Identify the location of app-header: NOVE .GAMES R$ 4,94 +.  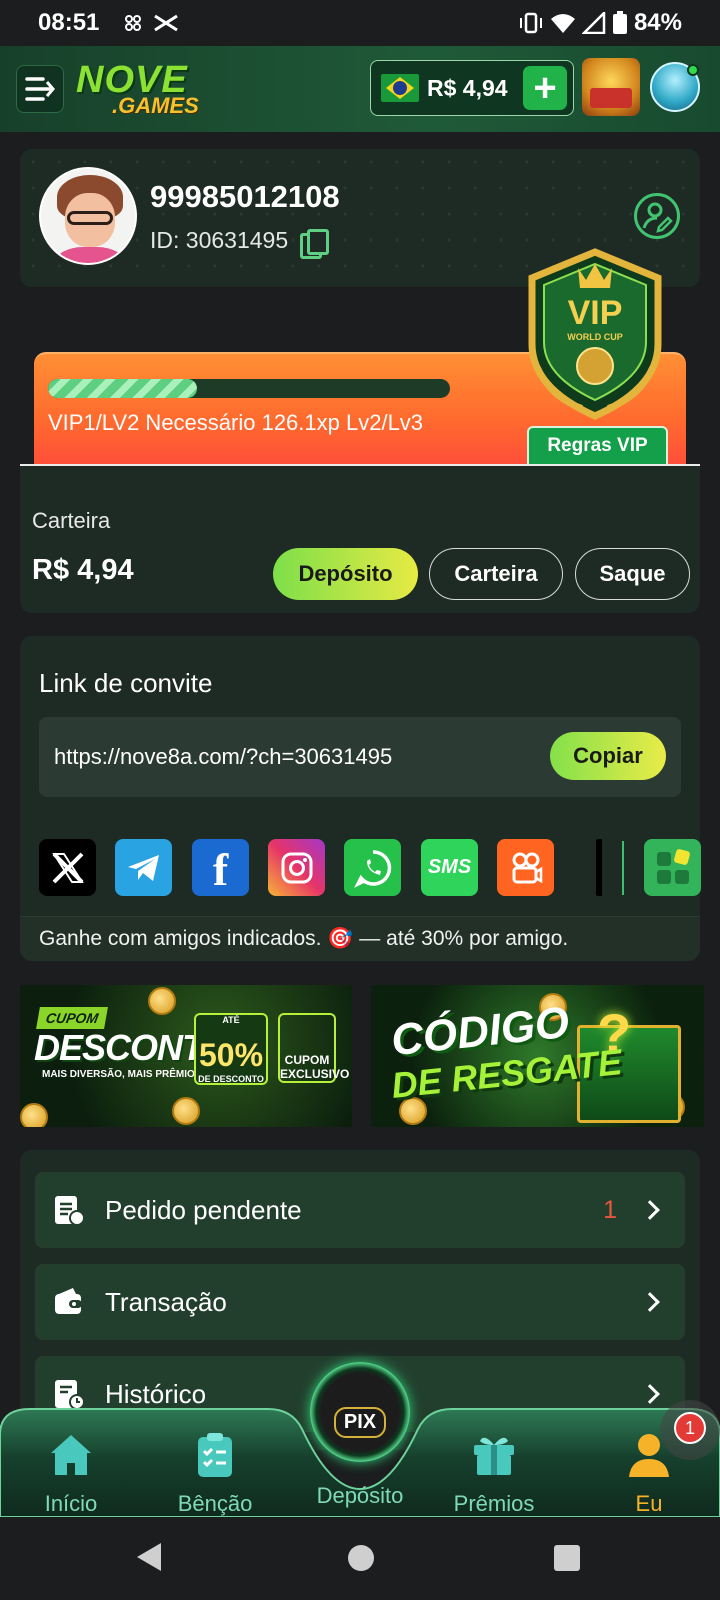
(360, 89).